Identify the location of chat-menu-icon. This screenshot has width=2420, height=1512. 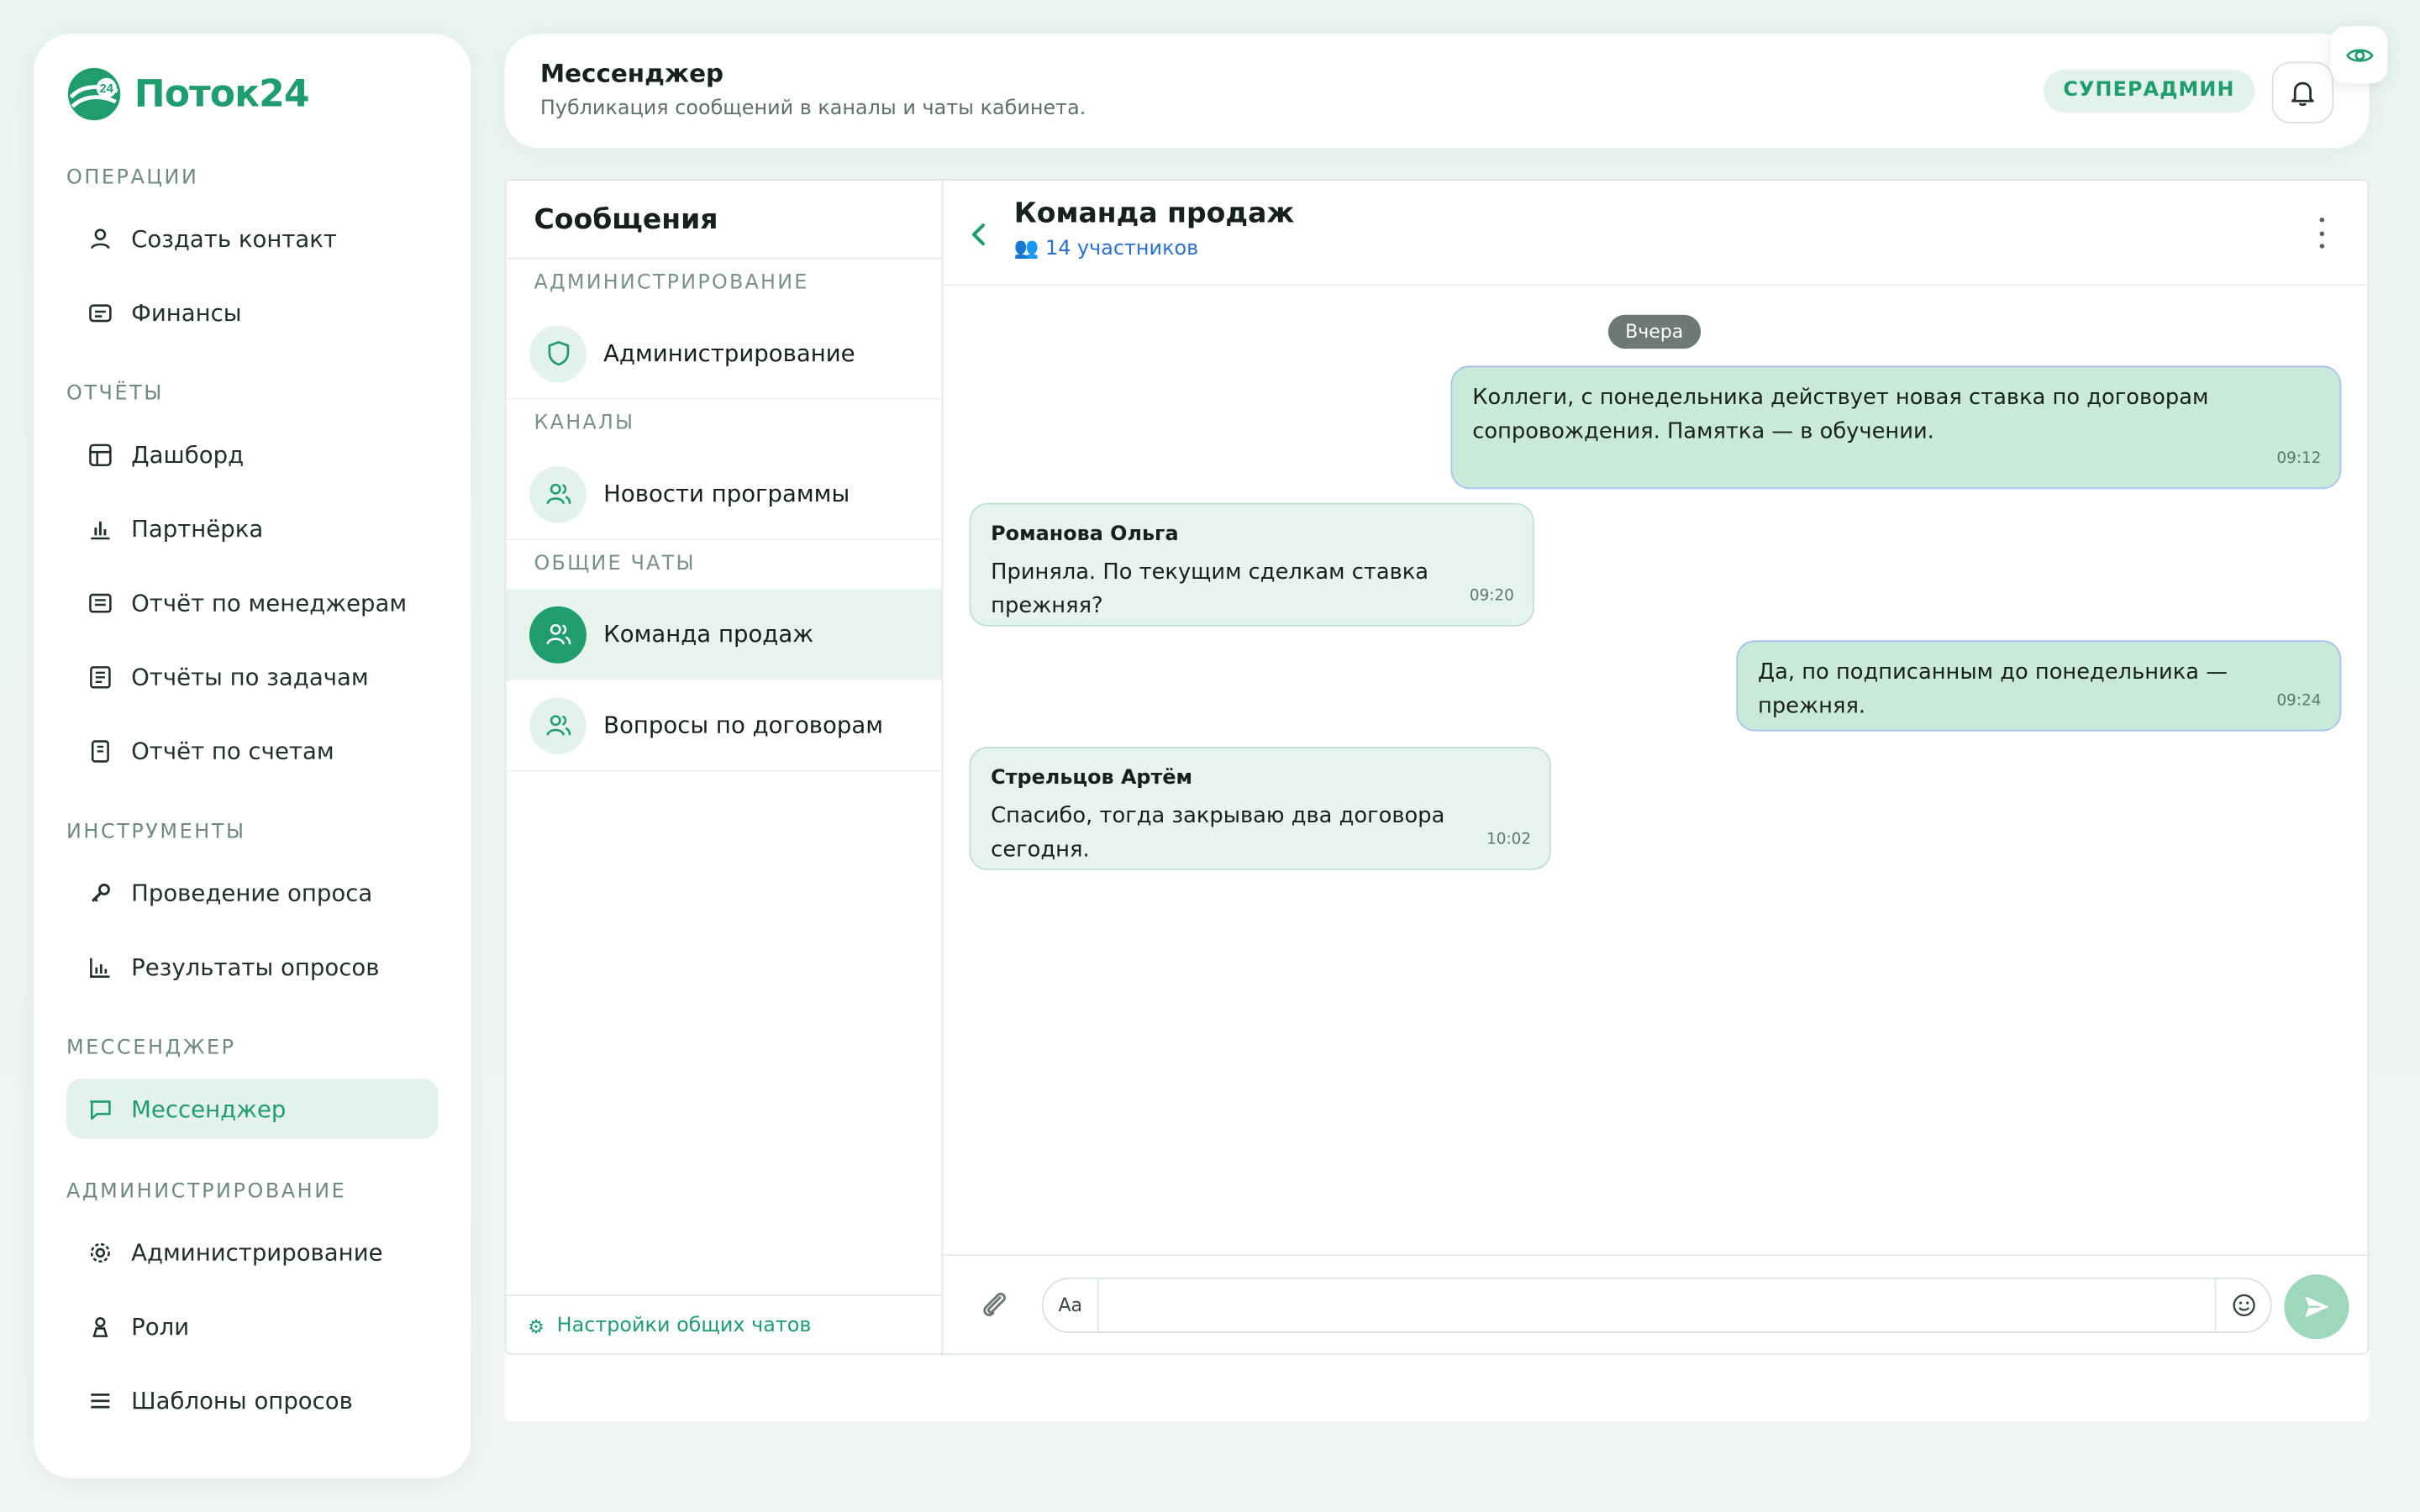
(2321, 233).